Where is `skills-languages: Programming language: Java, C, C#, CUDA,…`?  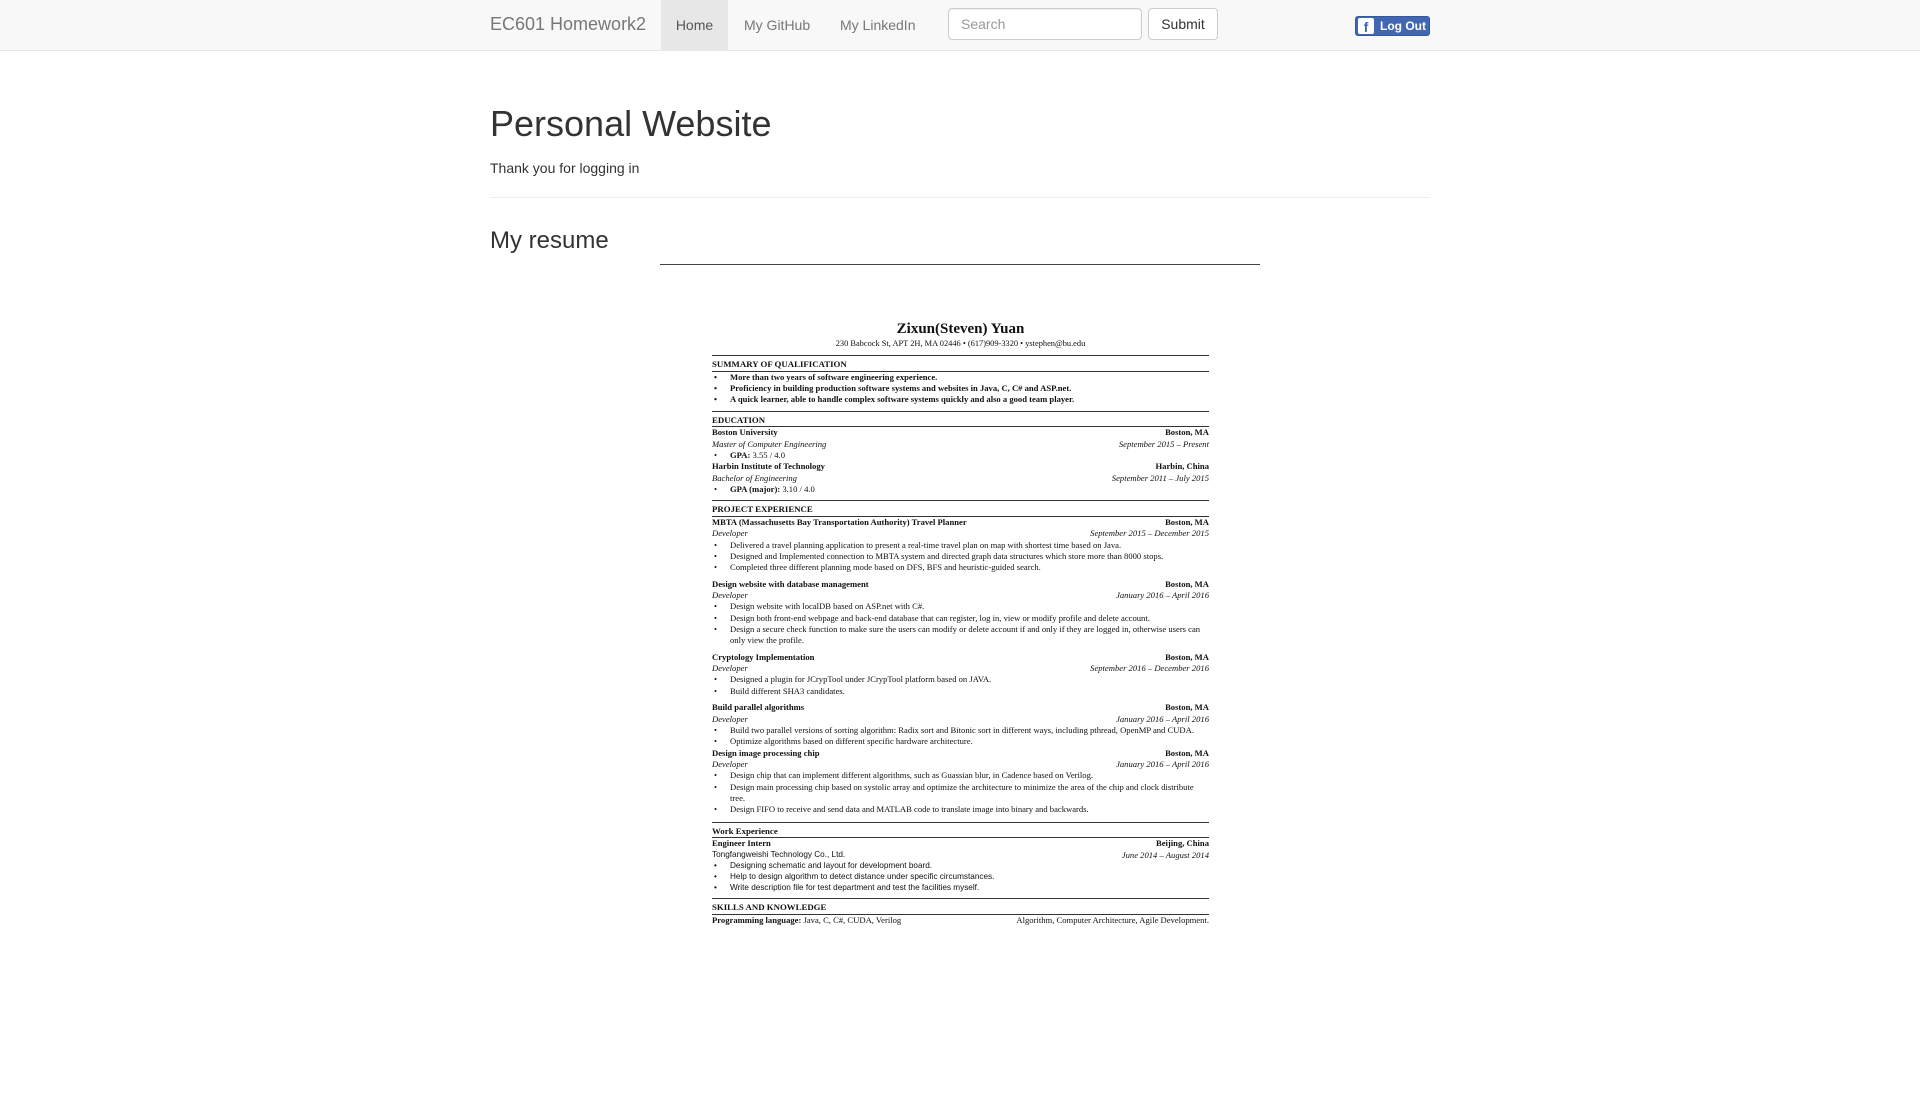 skills-languages: Programming language: Java, C, C#, CUDA,… is located at coordinates (806, 920).